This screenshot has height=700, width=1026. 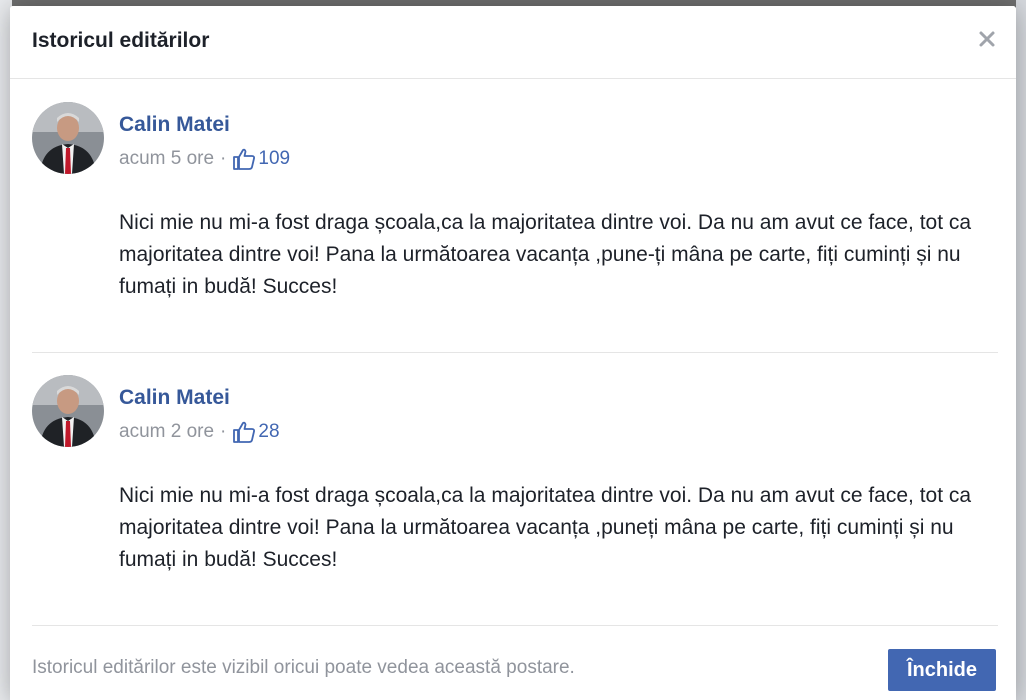 I want to click on timestamp: acum 5 ore, so click(x=166, y=159).